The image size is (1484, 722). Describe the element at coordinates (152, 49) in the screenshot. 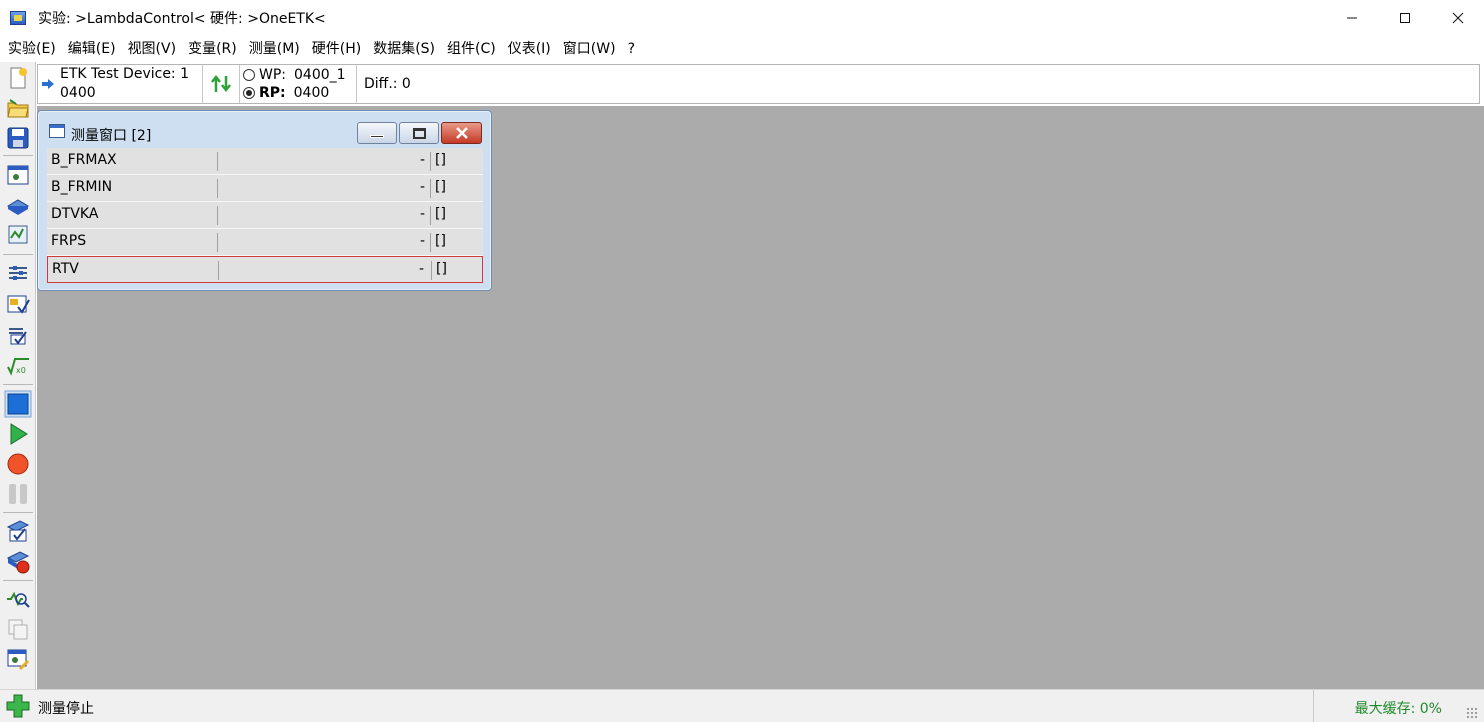

I see `menu-view: 视图(V)` at that location.